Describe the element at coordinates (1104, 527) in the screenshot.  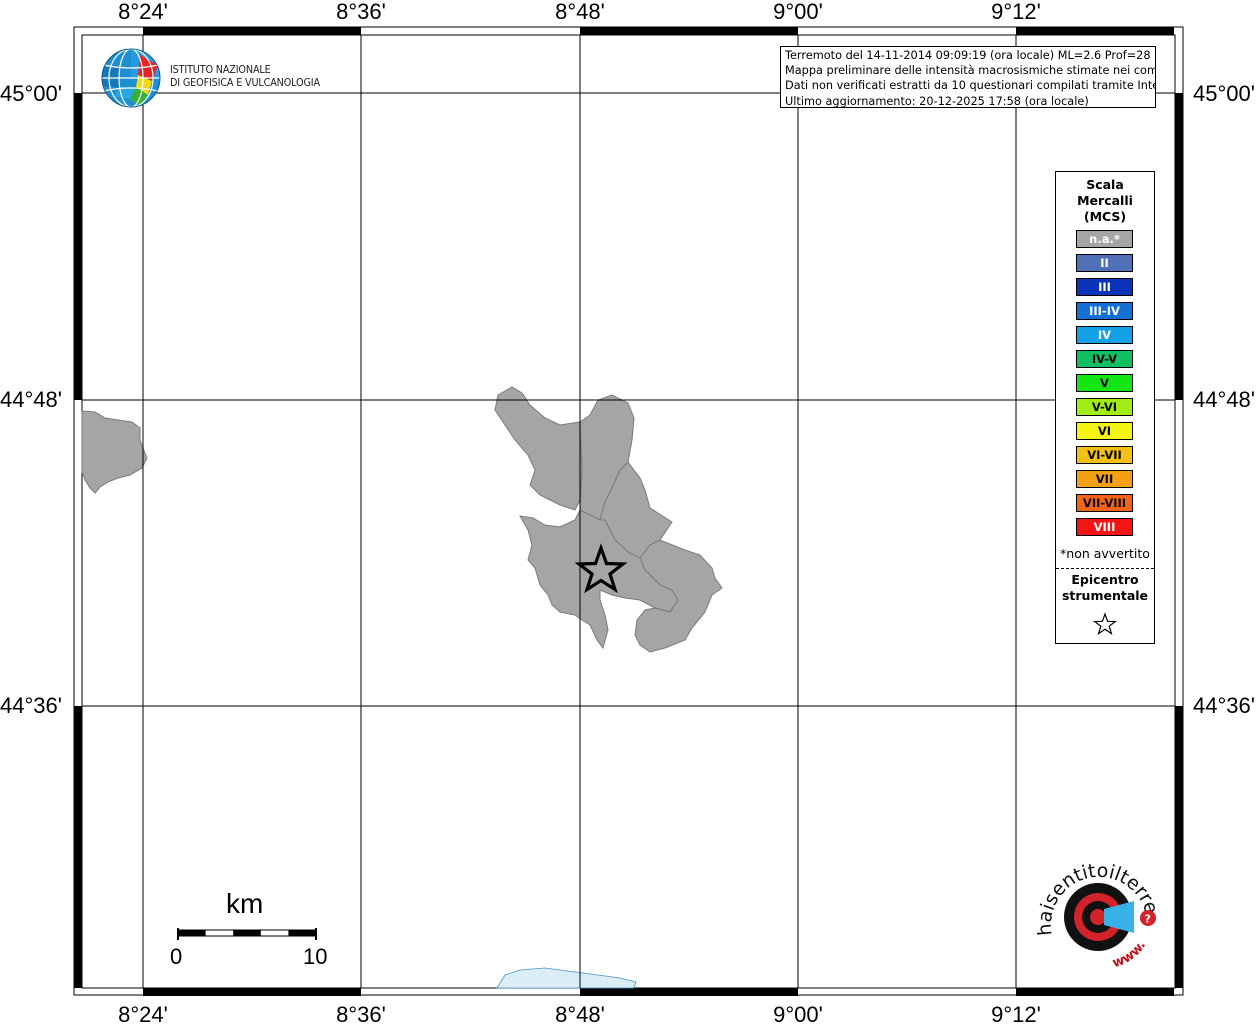
I see `legend-swatch-viii: VIII` at that location.